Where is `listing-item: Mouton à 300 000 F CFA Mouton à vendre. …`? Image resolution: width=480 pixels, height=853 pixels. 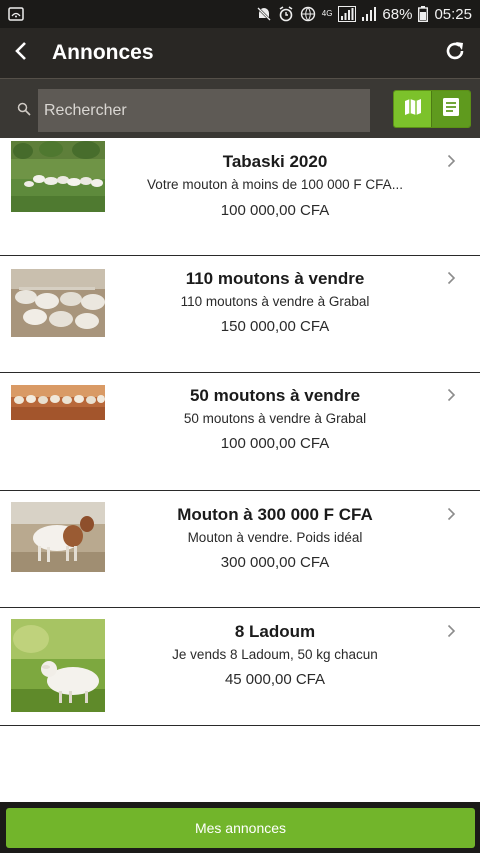
listing-item: Mouton à 300 000 F CFA Mouton à vendre. … is located at coordinates (240, 549).